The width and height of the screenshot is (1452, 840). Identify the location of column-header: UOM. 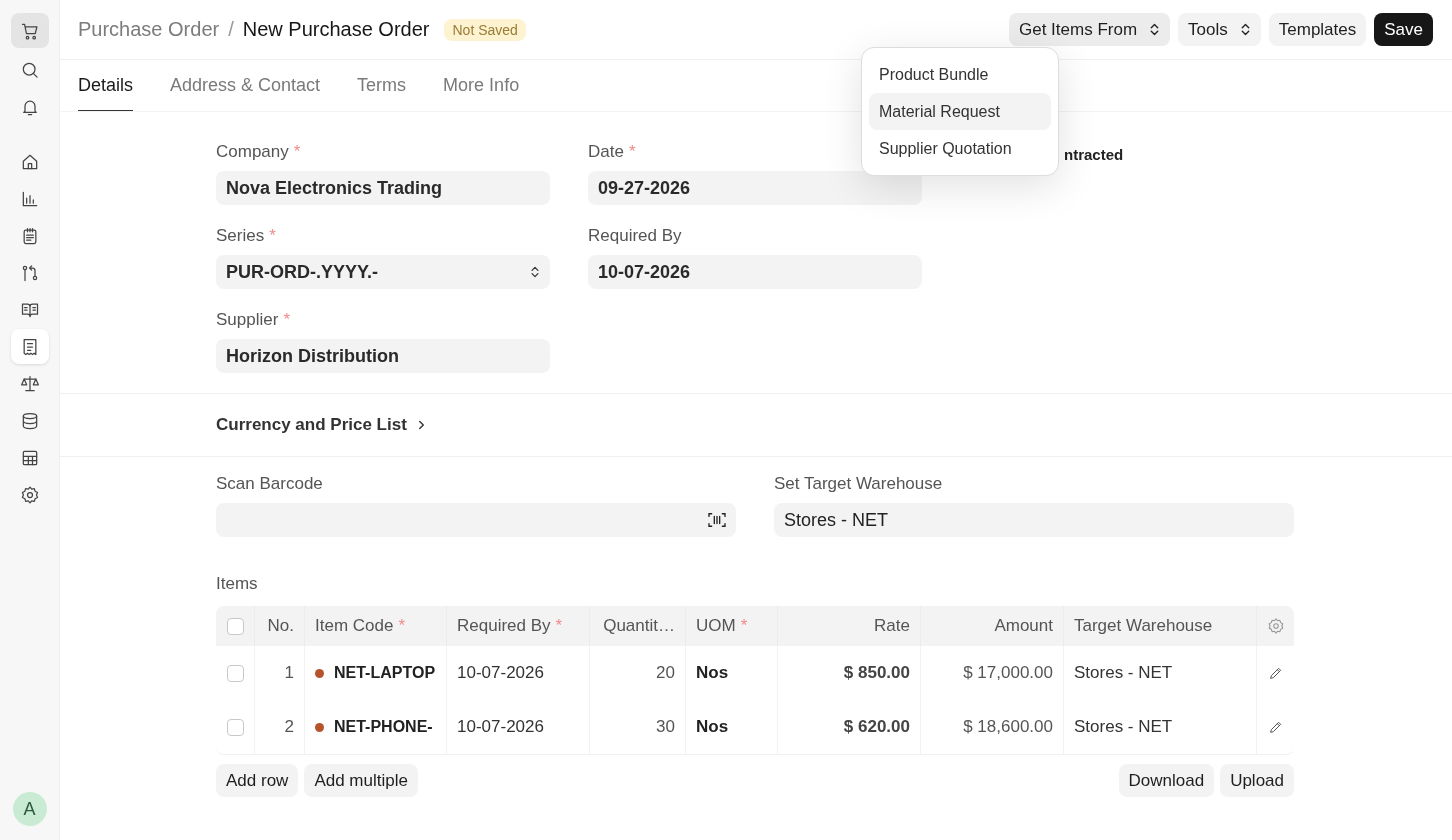
(716, 626).